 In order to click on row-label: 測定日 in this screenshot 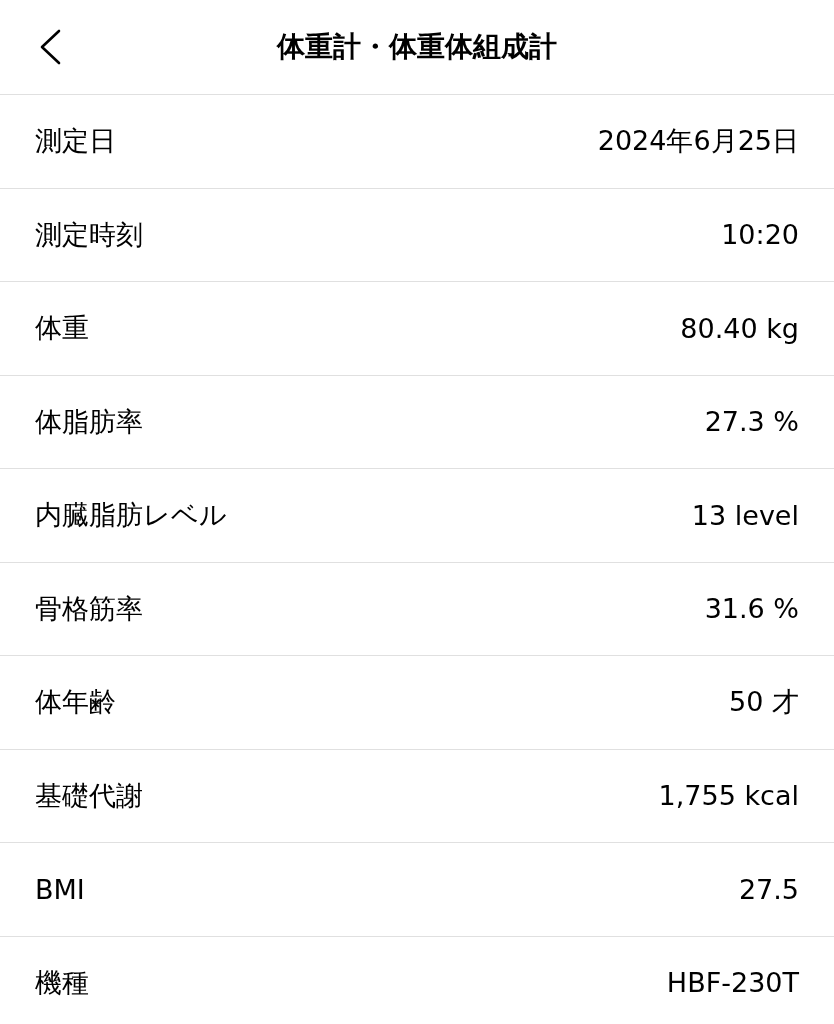, I will do `click(75, 141)`.